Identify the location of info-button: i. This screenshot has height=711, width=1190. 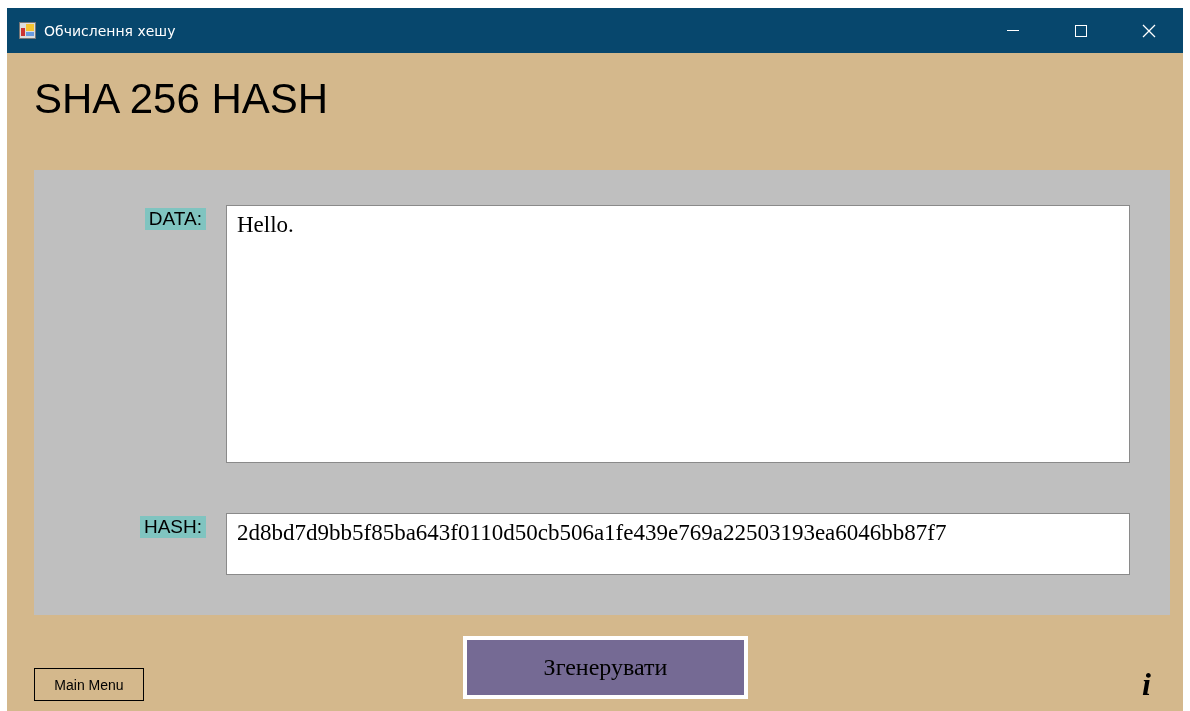
(1146, 684).